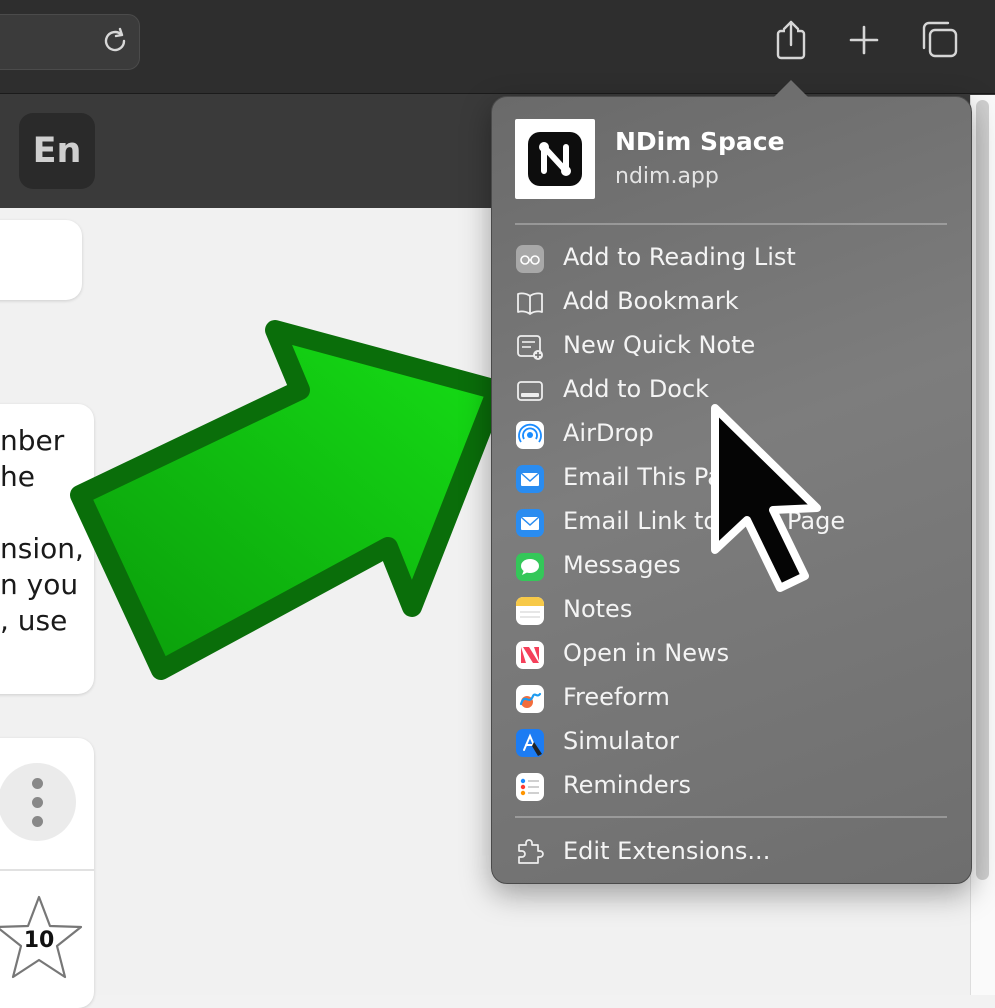 The width and height of the screenshot is (995, 1008). Describe the element at coordinates (651, 301) in the screenshot. I see `menu-item-label: Add Bookmark` at that location.